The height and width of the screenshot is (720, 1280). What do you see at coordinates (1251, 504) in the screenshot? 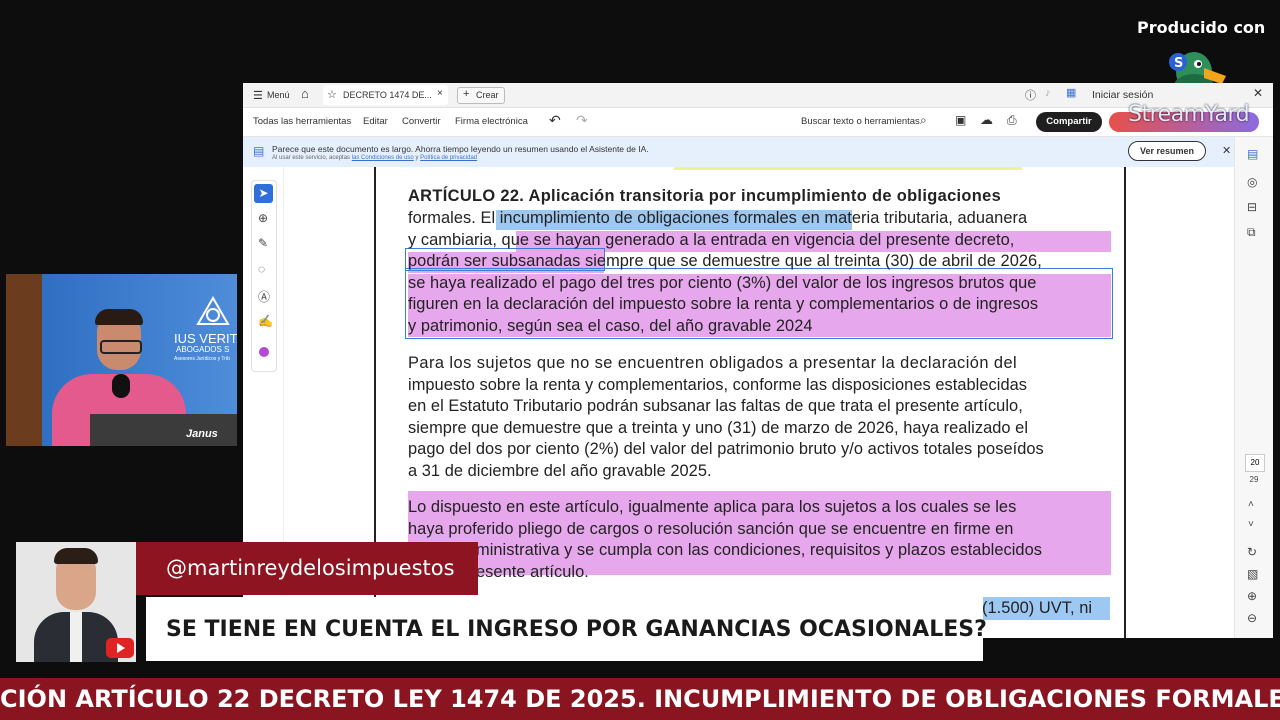
I see `page-up-icon: ˄` at bounding box center [1251, 504].